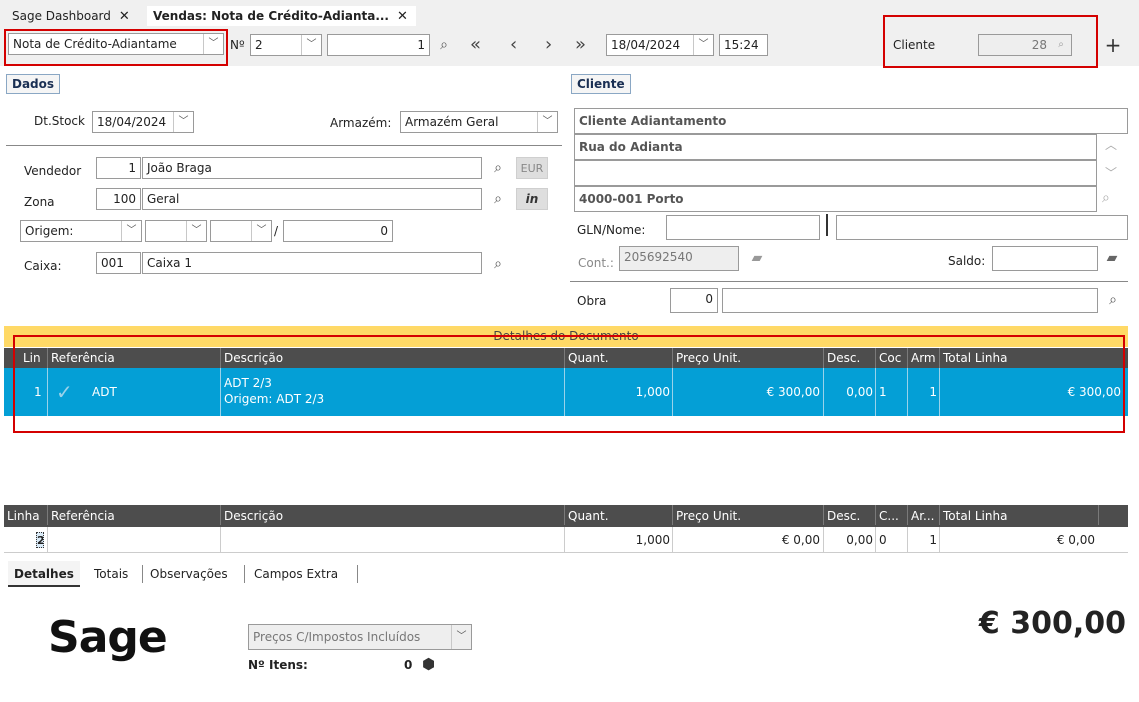 The image size is (1139, 702). What do you see at coordinates (312, 199) in the screenshot?
I see `zona-name-input: Geral` at bounding box center [312, 199].